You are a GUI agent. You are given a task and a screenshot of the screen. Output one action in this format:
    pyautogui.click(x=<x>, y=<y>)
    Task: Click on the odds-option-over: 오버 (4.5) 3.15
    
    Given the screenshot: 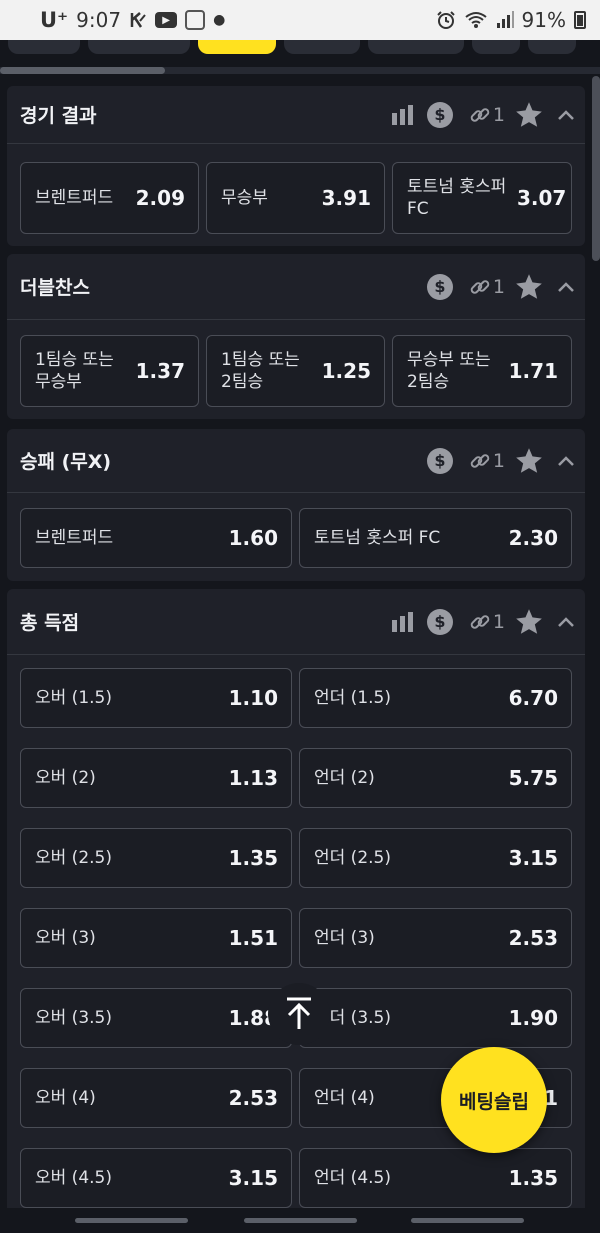 What is the action you would take?
    pyautogui.click(x=156, y=1178)
    